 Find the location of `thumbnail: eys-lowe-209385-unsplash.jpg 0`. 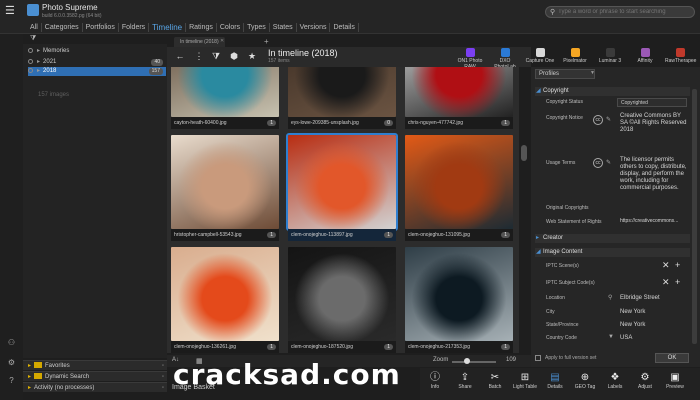

thumbnail: eys-lowe-209385-unsplash.jpg 0 is located at coordinates (343, 98).